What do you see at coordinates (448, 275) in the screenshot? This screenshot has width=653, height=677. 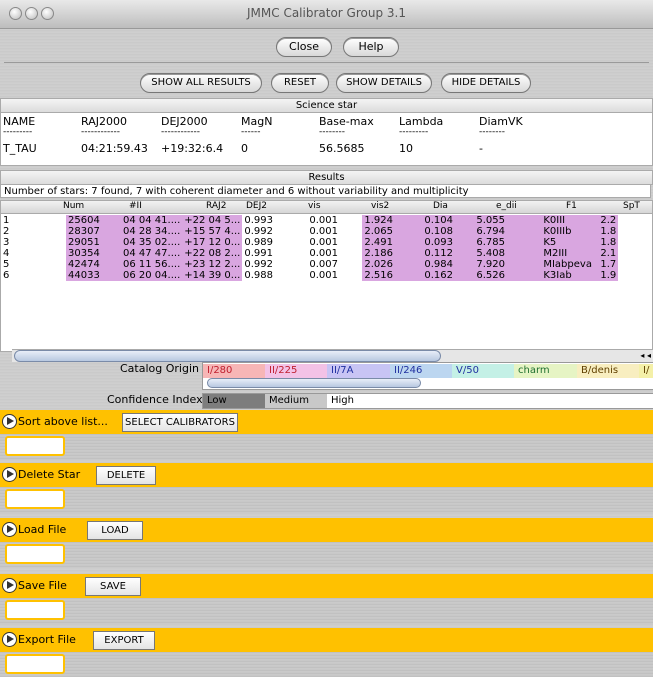 I see `cell-e-dia: 0.162` at bounding box center [448, 275].